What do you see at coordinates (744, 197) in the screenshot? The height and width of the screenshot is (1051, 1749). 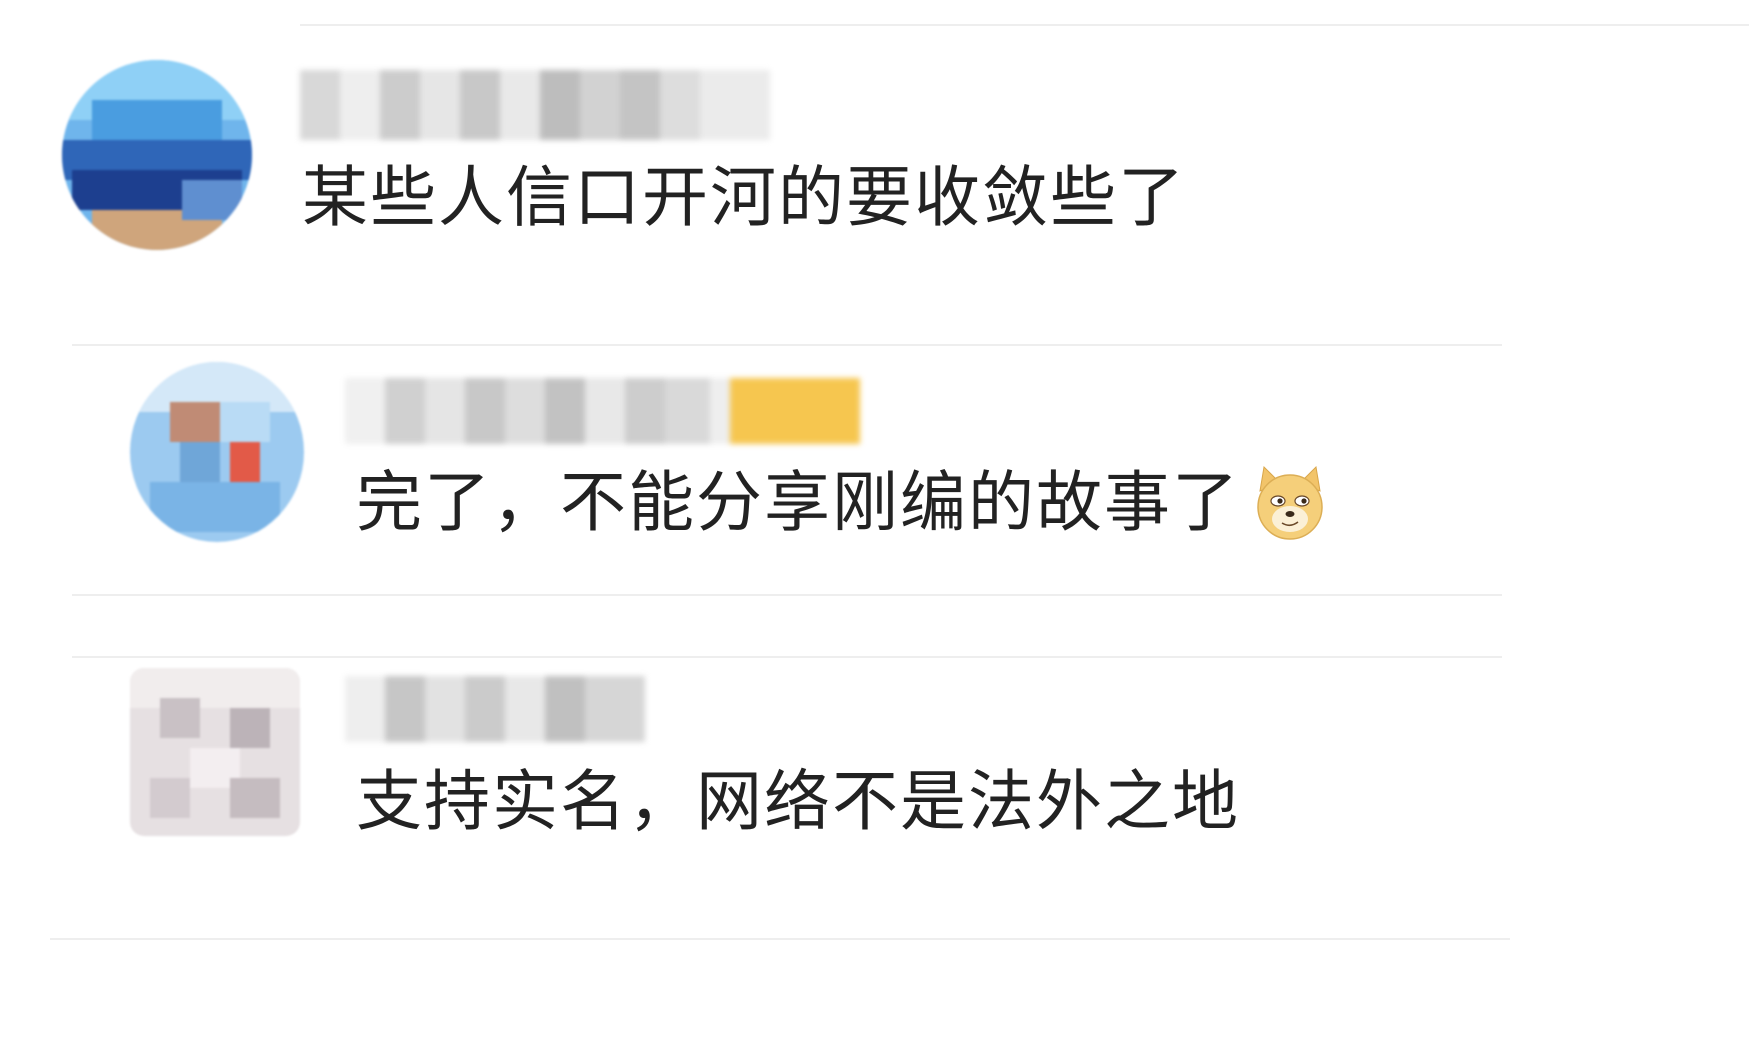 I see `comment-text: 某些人信口开河的要收敛些了` at bounding box center [744, 197].